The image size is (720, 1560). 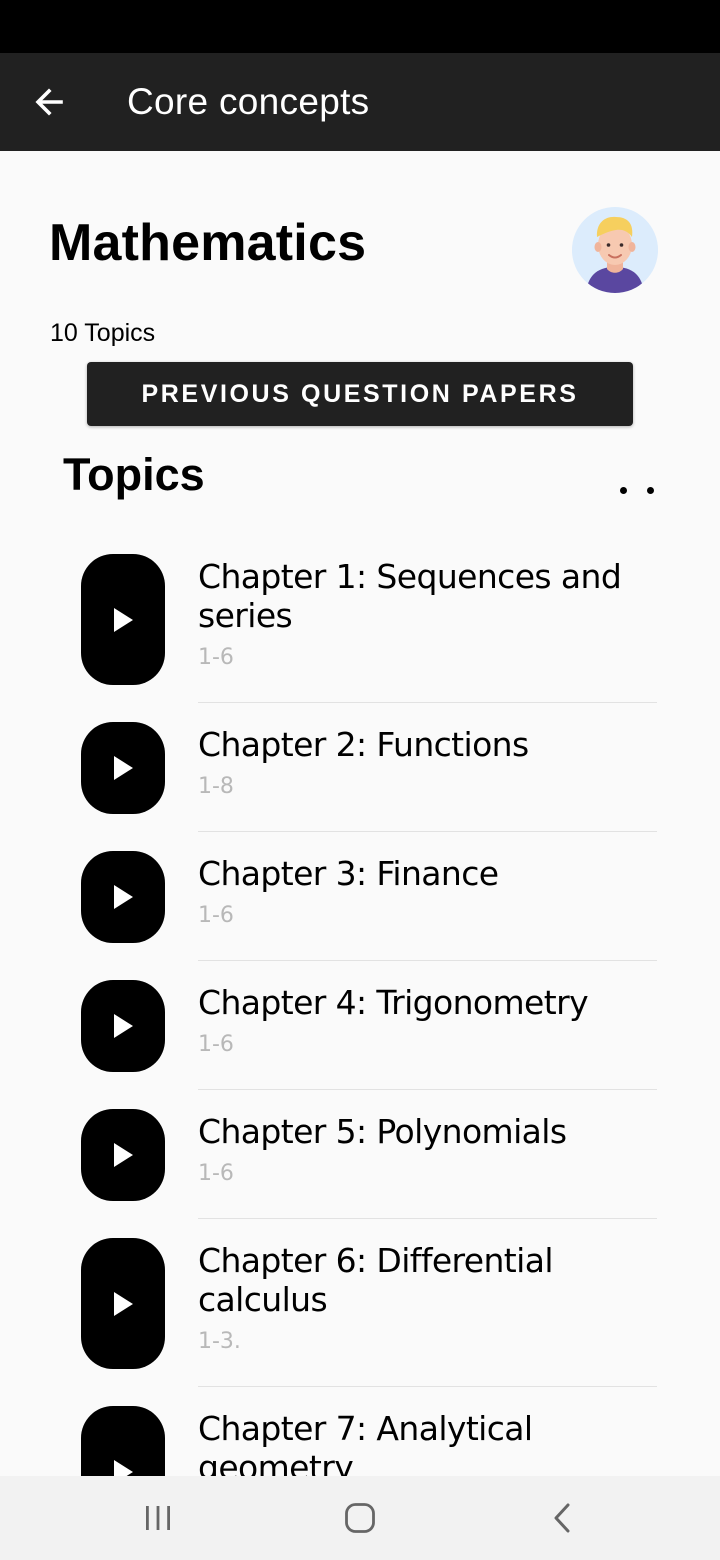 I want to click on chapter-item: Chapter 2: Functions 1-8, so click(x=360, y=767).